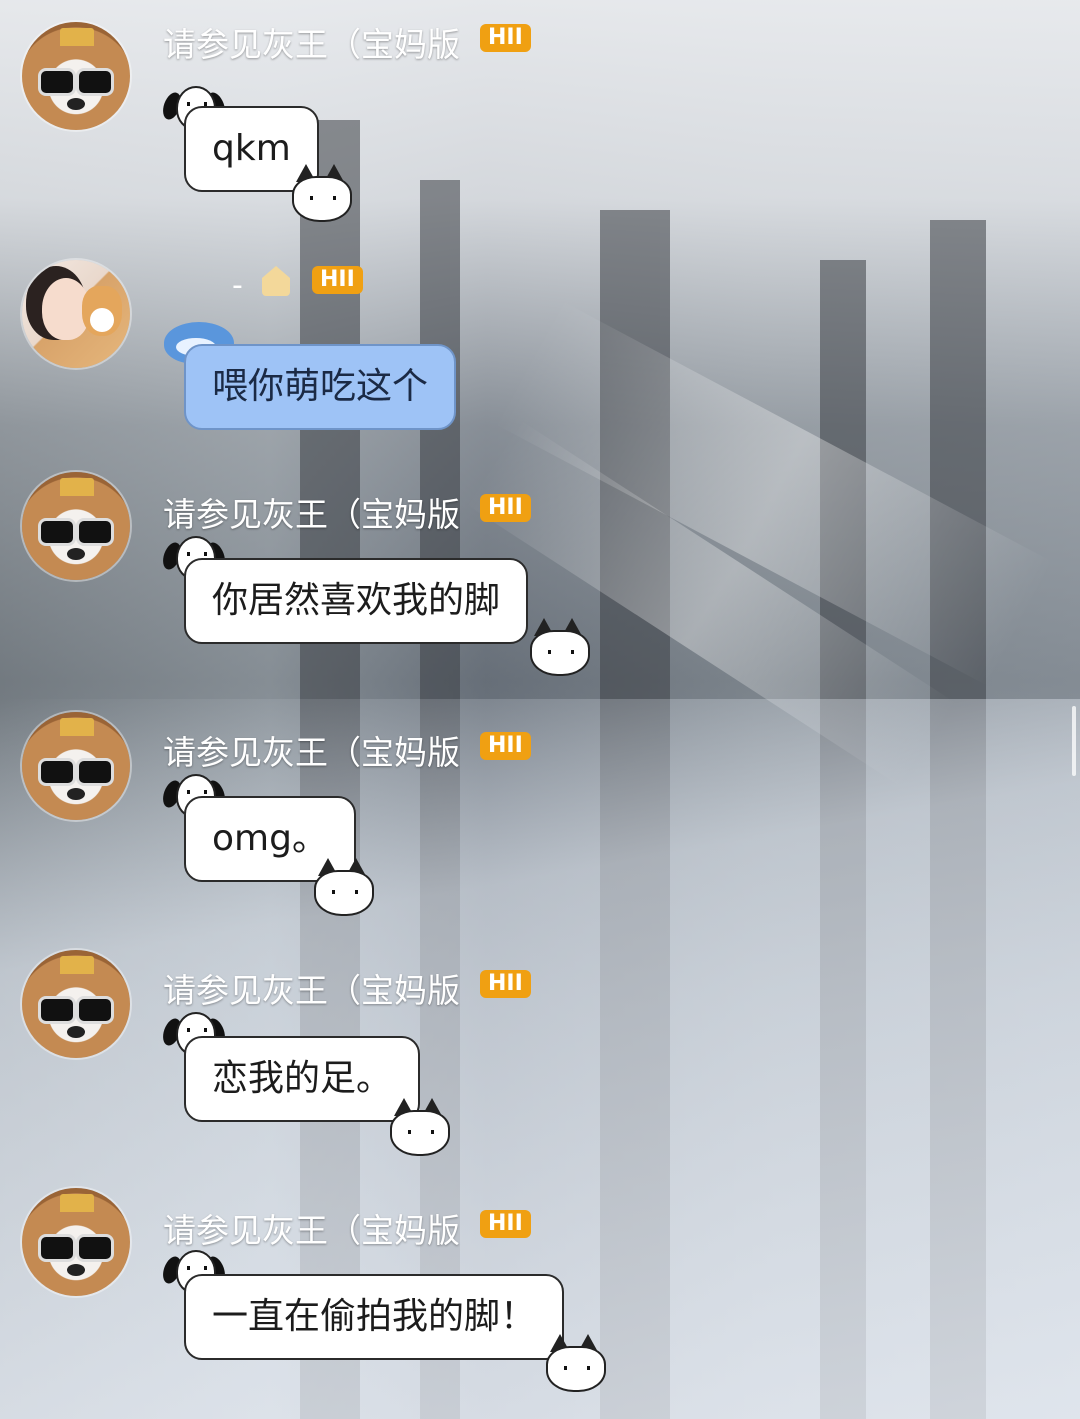 The width and height of the screenshot is (1080, 1419). What do you see at coordinates (356, 601) in the screenshot?
I see `message-bubble: 你居然喜欢我的脚` at bounding box center [356, 601].